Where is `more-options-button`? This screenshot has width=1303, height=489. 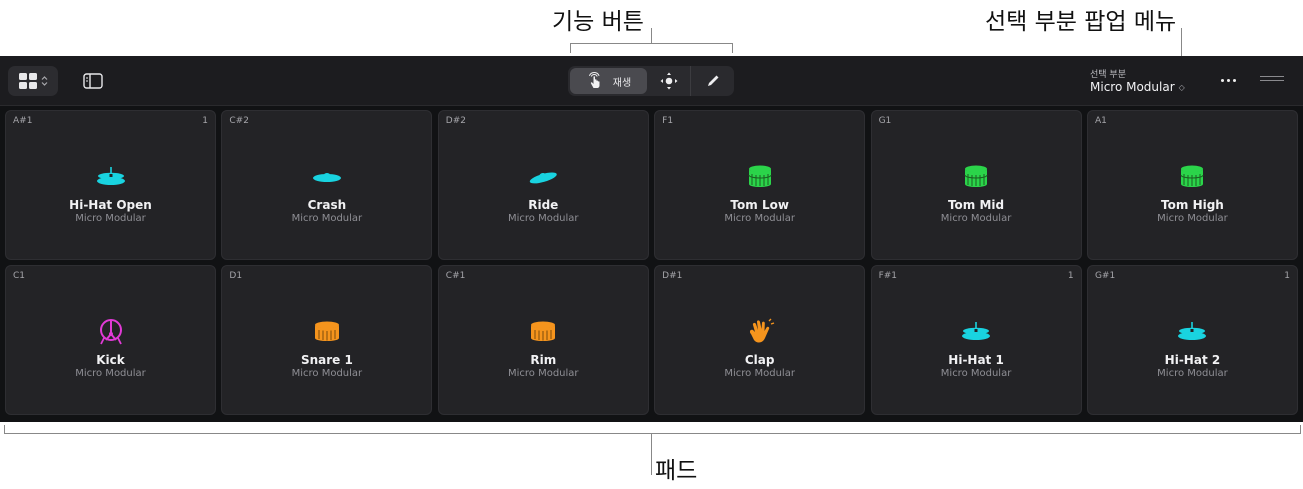 more-options-button is located at coordinates (1228, 80).